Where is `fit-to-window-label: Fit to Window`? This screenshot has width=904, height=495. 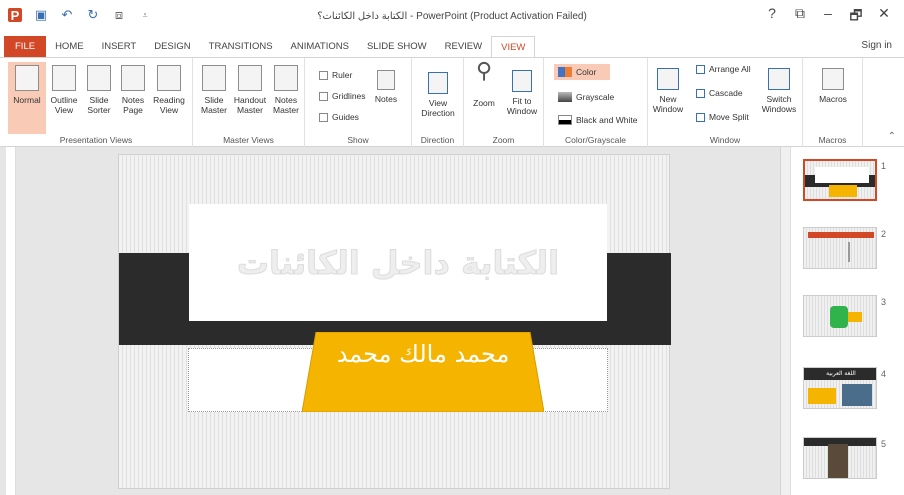
fit-to-window-label: Fit to Window is located at coordinates (522, 106).